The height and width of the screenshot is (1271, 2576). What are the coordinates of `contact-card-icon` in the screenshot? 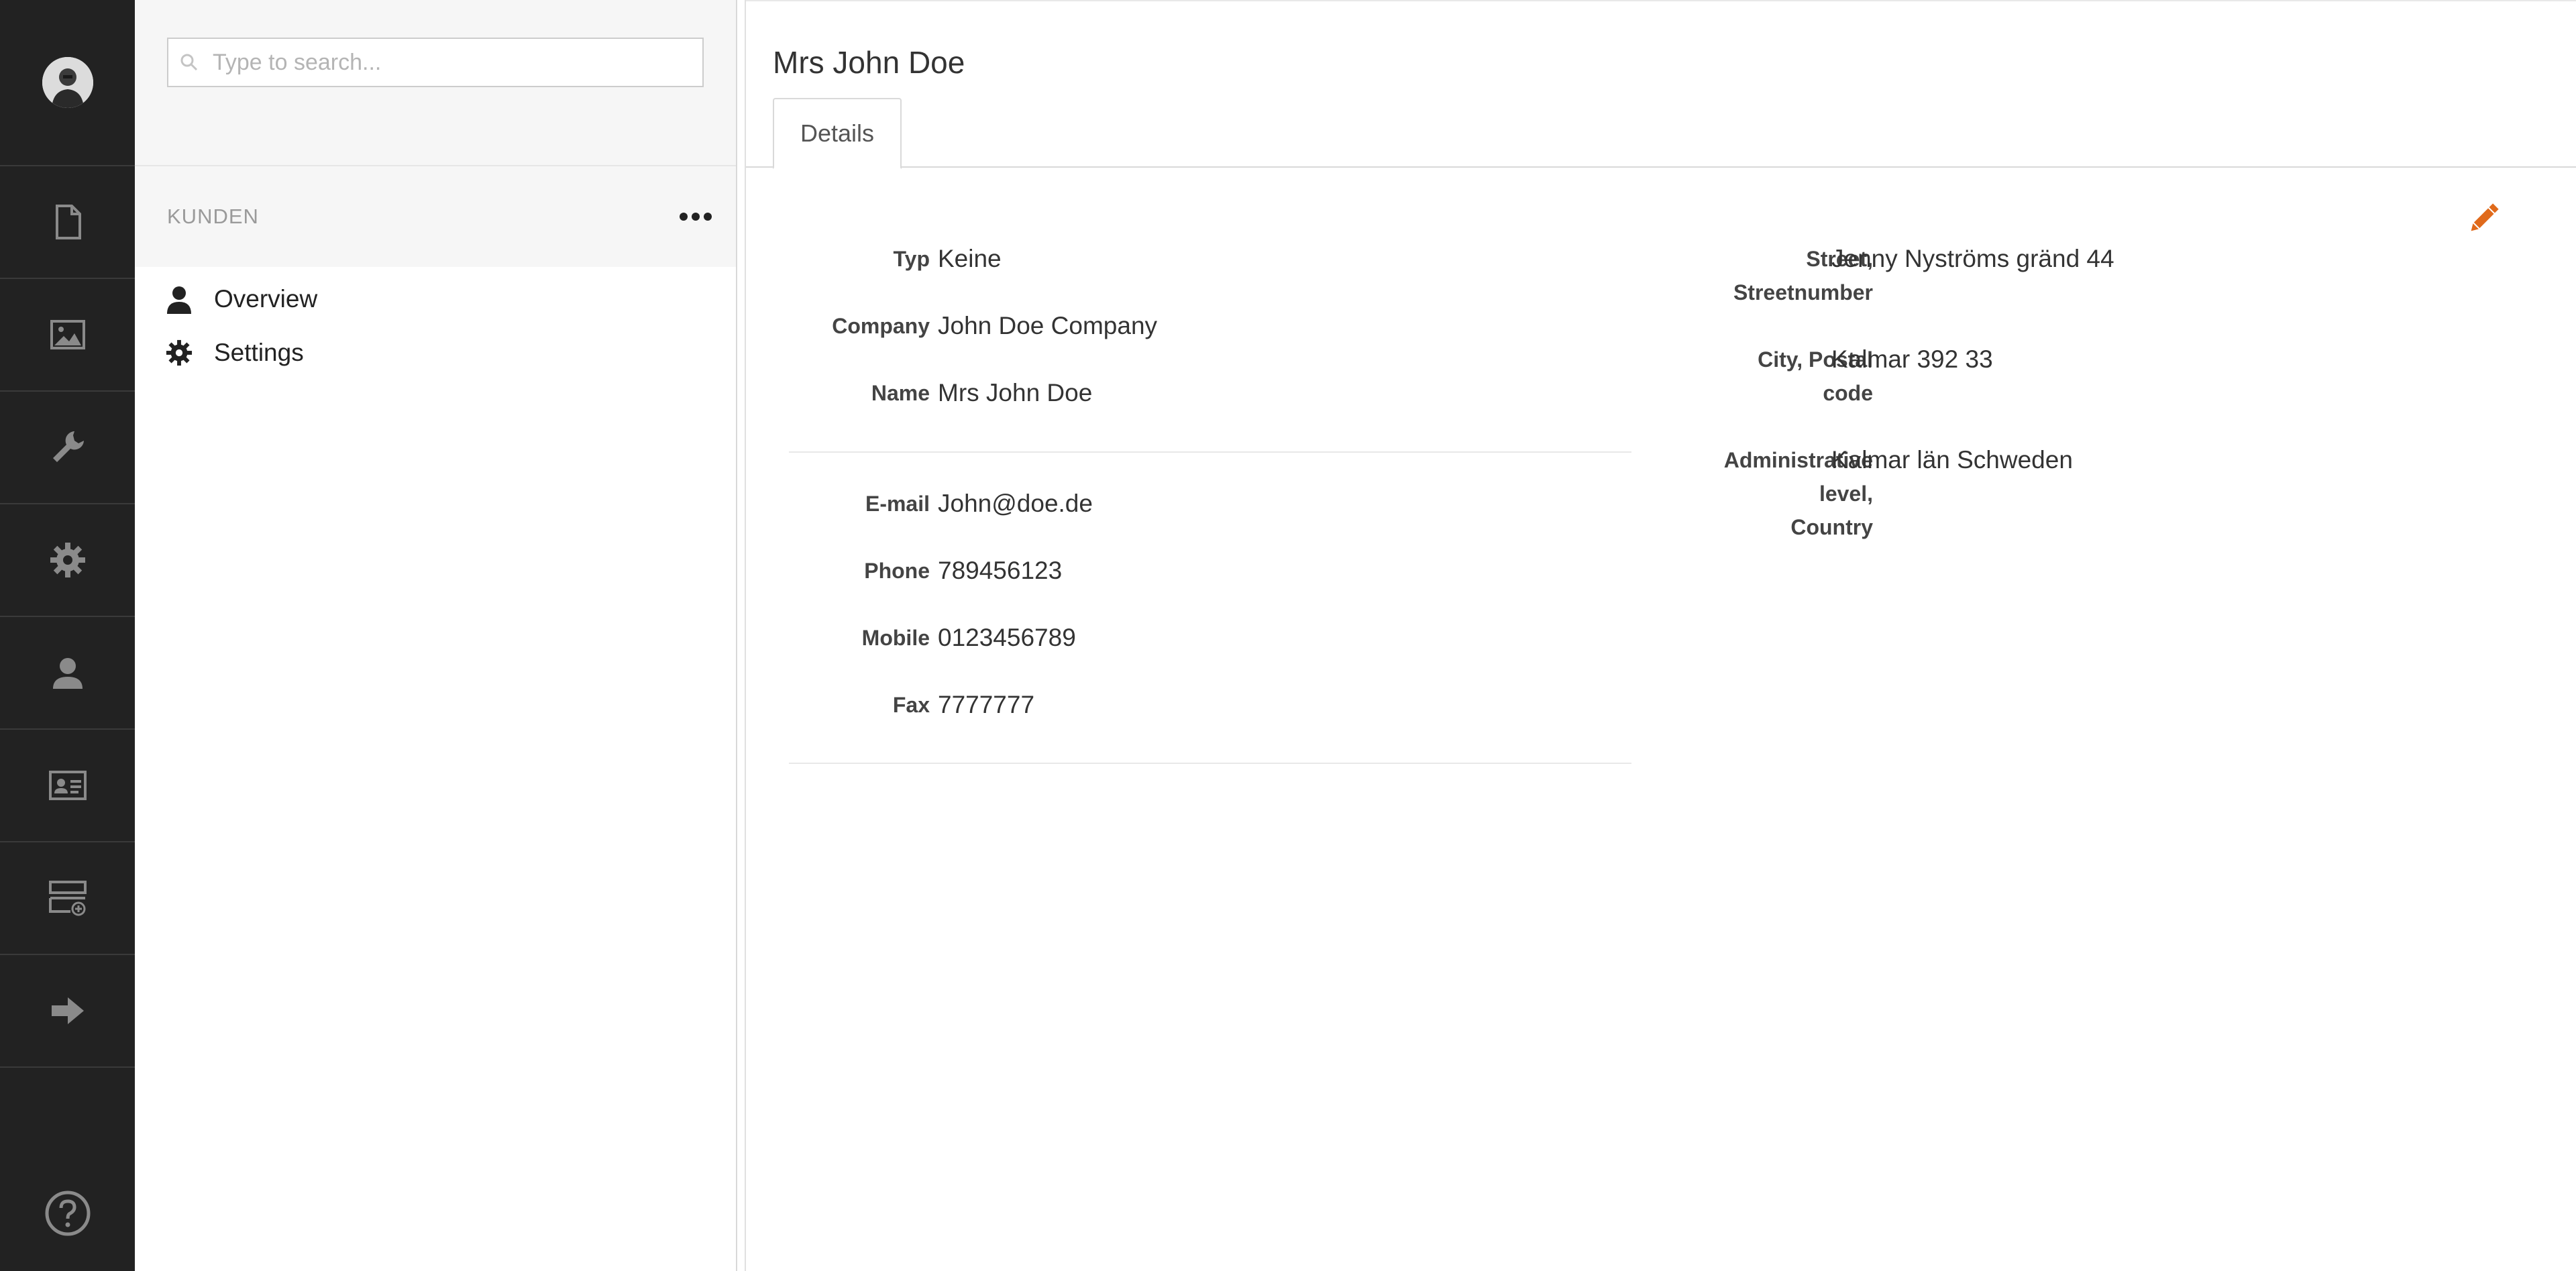 It's located at (67, 786).